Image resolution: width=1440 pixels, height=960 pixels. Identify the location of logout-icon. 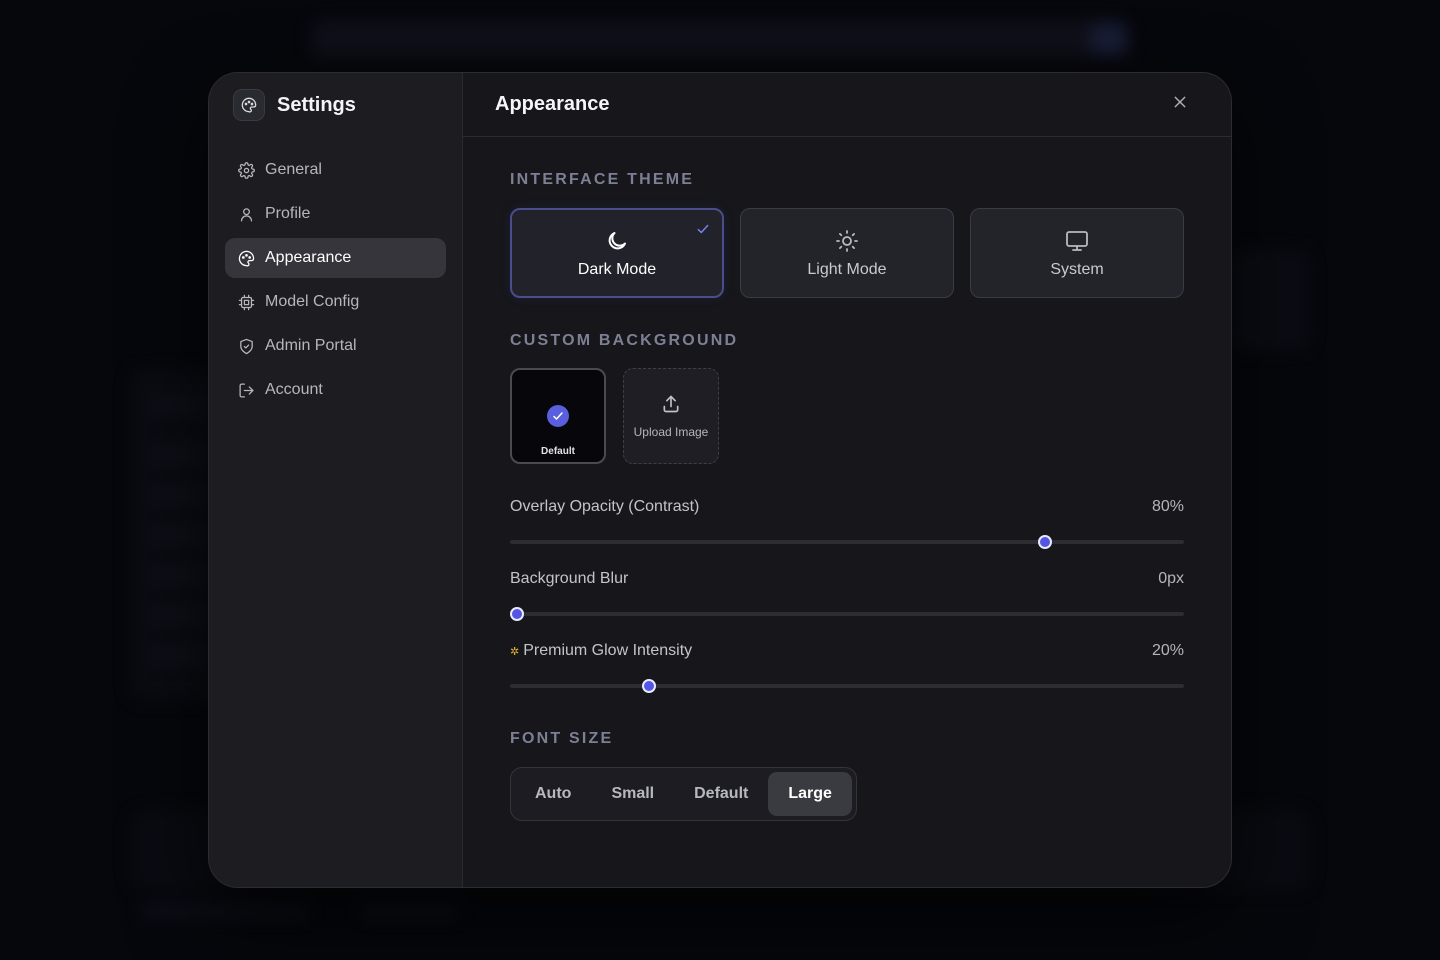
(246, 390).